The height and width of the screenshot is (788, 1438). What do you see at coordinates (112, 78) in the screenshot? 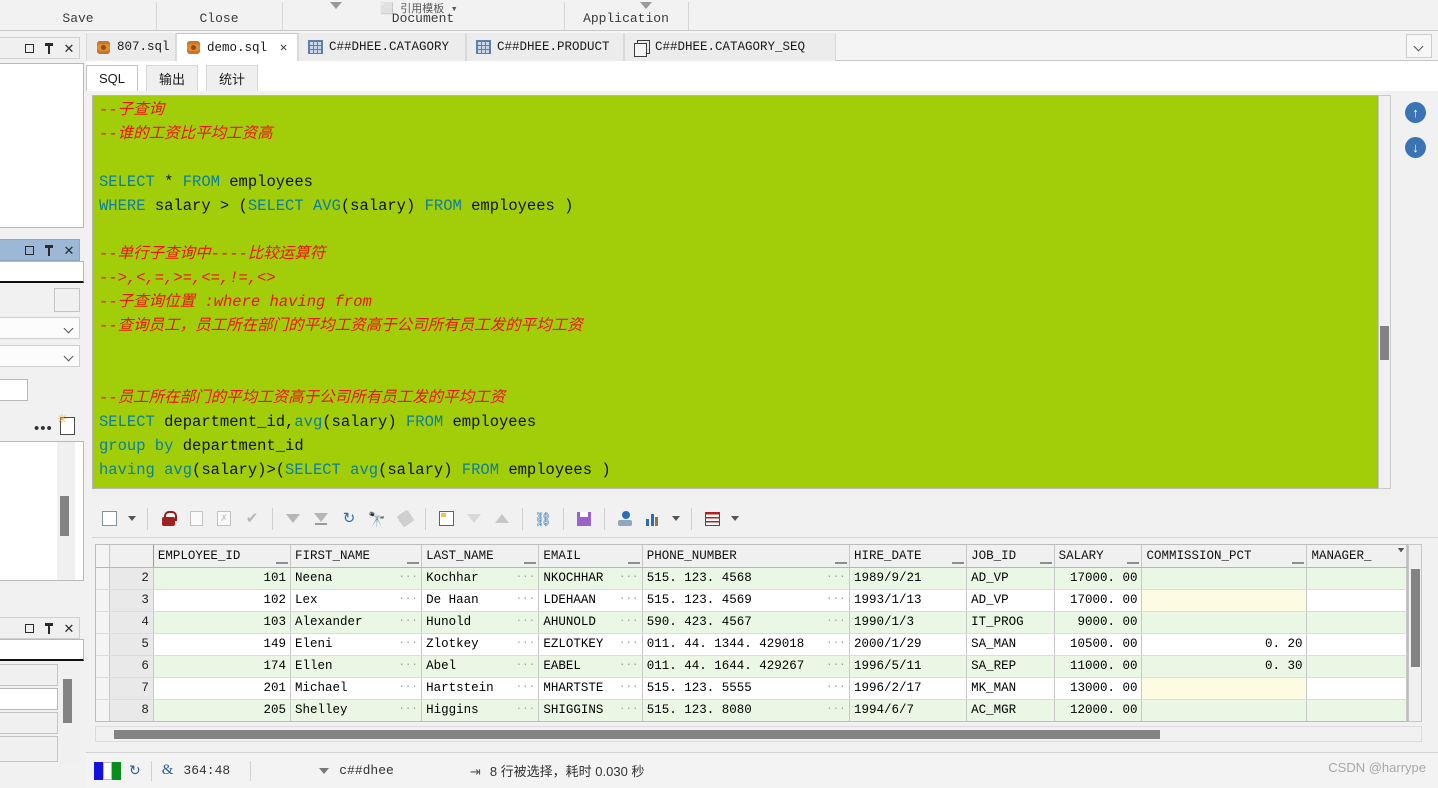
I see `tab-sql: SQL` at bounding box center [112, 78].